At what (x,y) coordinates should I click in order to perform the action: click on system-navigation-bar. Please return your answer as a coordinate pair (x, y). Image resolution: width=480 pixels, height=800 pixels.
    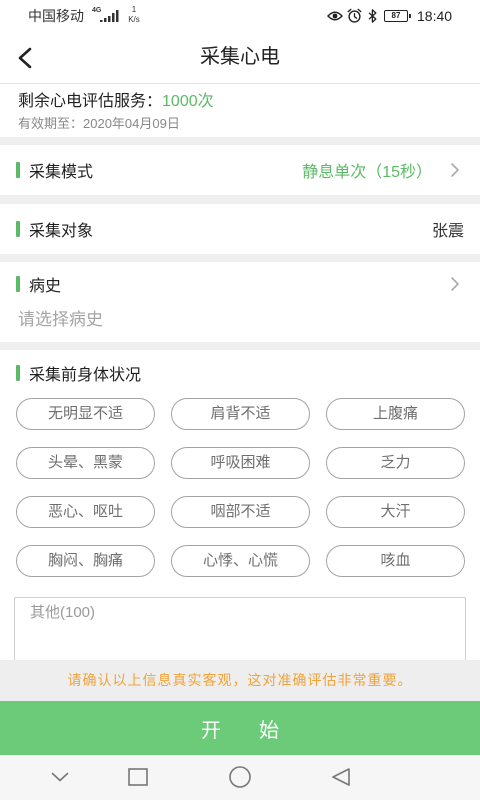
    Looking at the image, I should click on (240, 777).